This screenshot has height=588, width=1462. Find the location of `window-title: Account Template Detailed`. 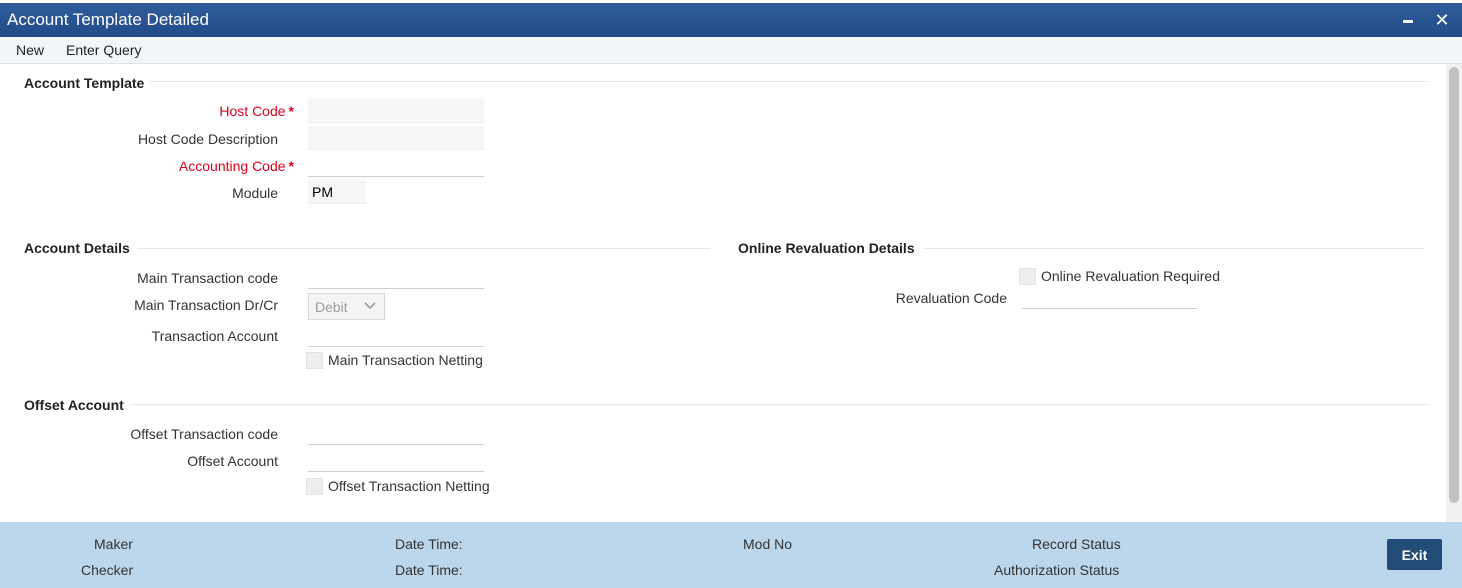

window-title: Account Template Detailed is located at coordinates (108, 19).